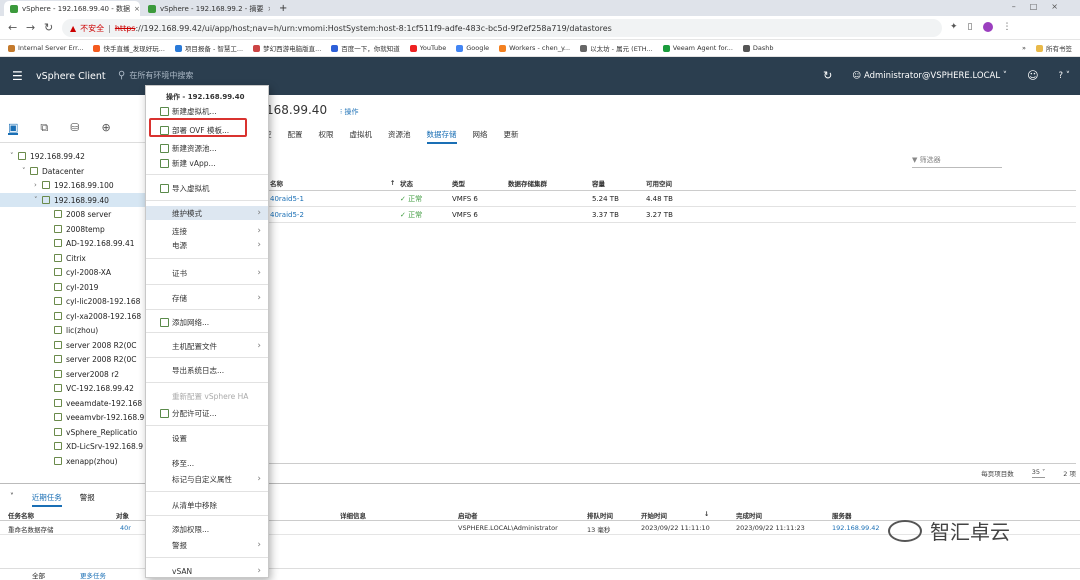  What do you see at coordinates (12, 499) in the screenshot?
I see `collapse-icon: ˅` at bounding box center [12, 499].